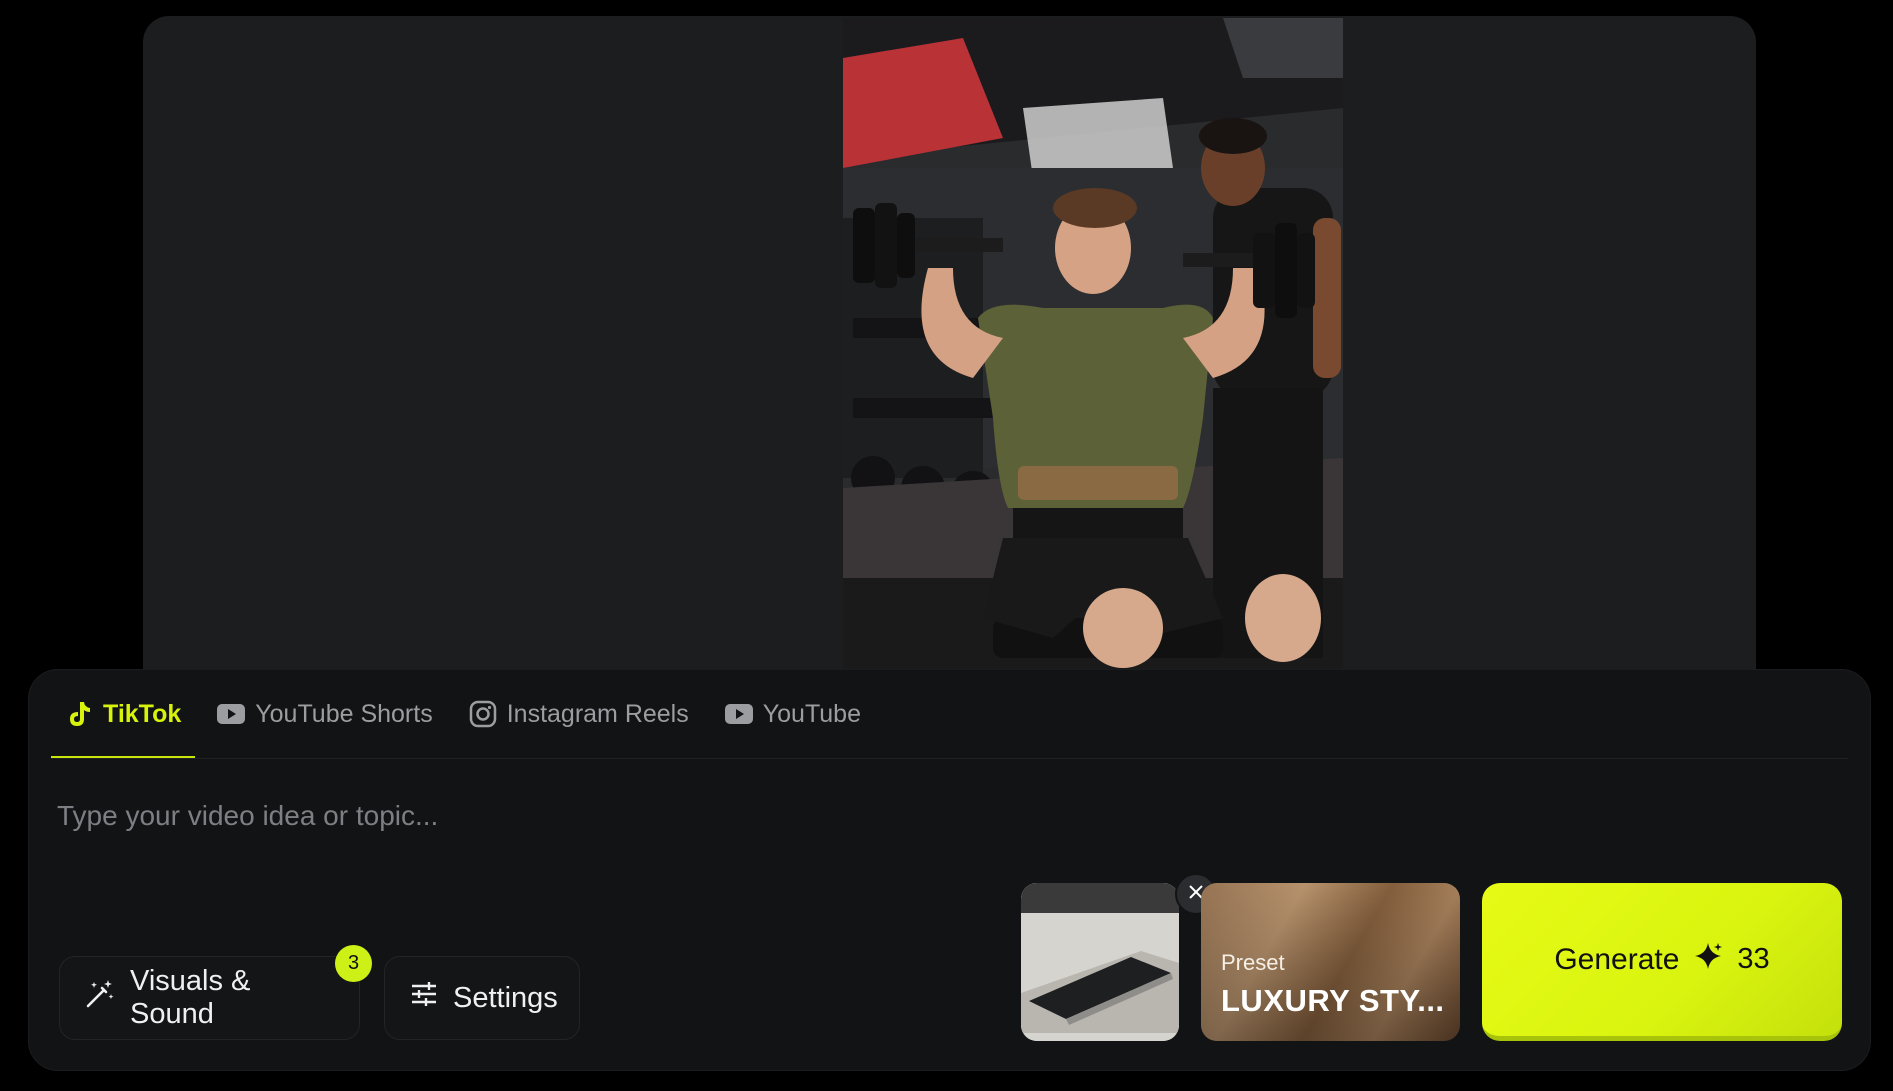 This screenshot has height=1091, width=1893. I want to click on tiktok-icon, so click(79, 714).